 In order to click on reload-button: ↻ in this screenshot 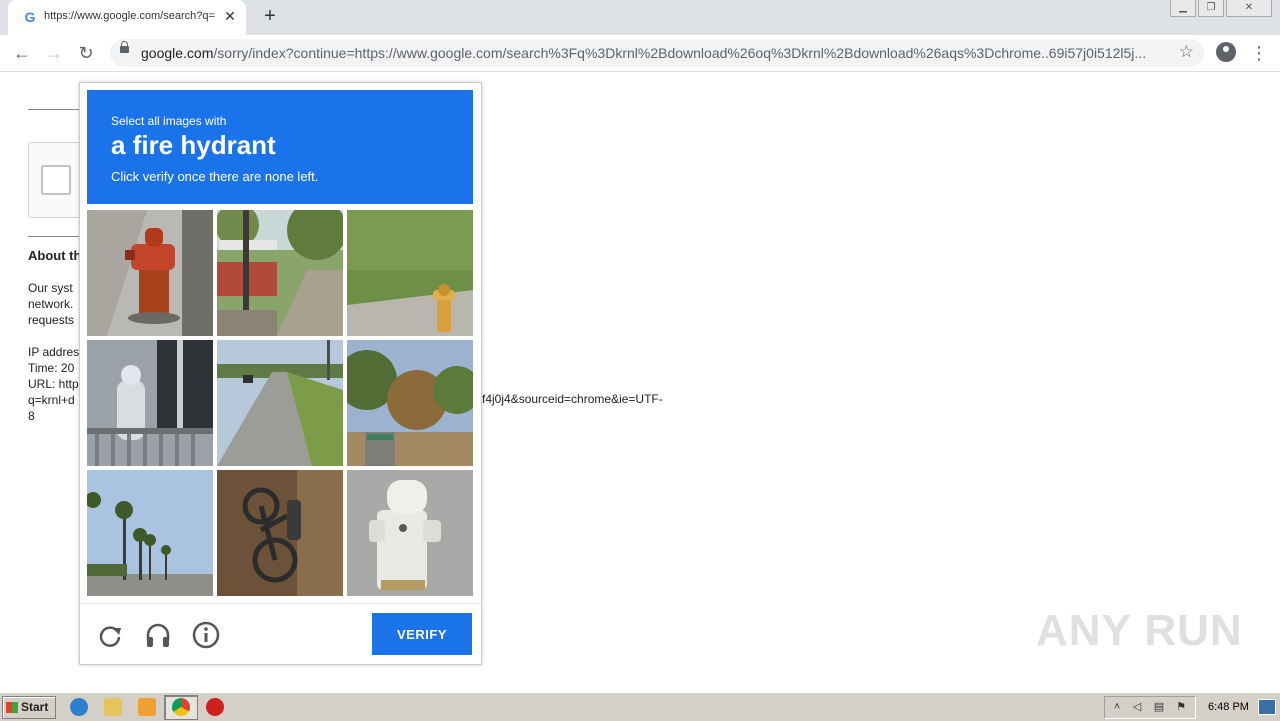, I will do `click(86, 53)`.